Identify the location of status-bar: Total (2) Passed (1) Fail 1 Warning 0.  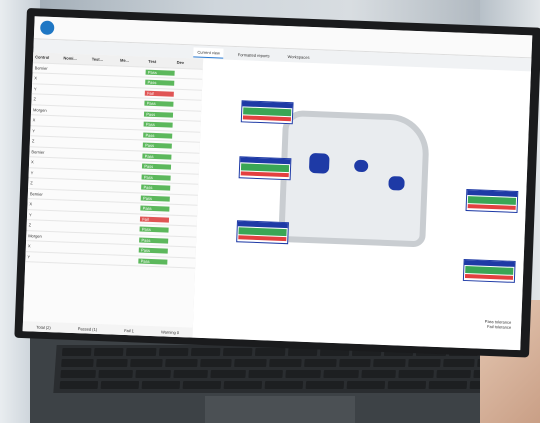
(107, 329).